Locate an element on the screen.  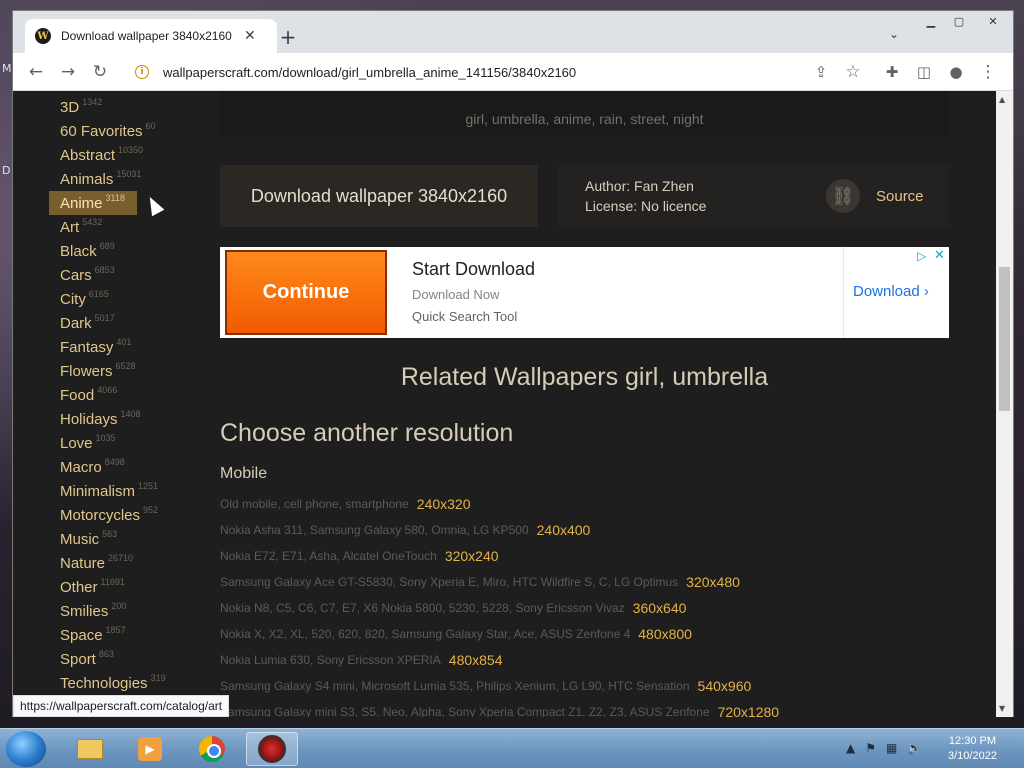
category-name: Cars is located at coordinates (76, 275).